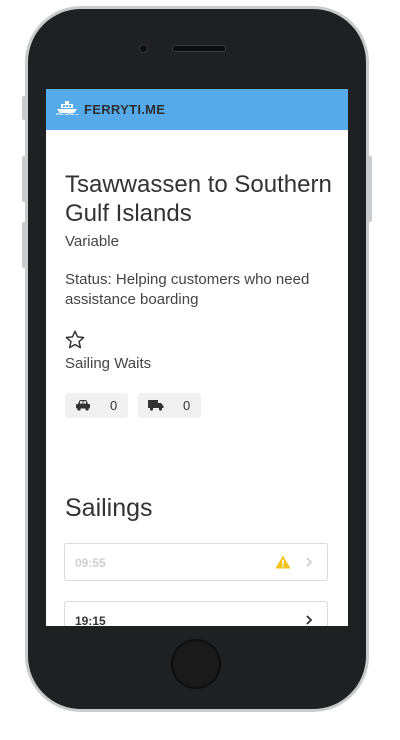 This screenshot has height=740, width=400. Describe the element at coordinates (90, 563) in the screenshot. I see `sailing-time: 09:55` at that location.